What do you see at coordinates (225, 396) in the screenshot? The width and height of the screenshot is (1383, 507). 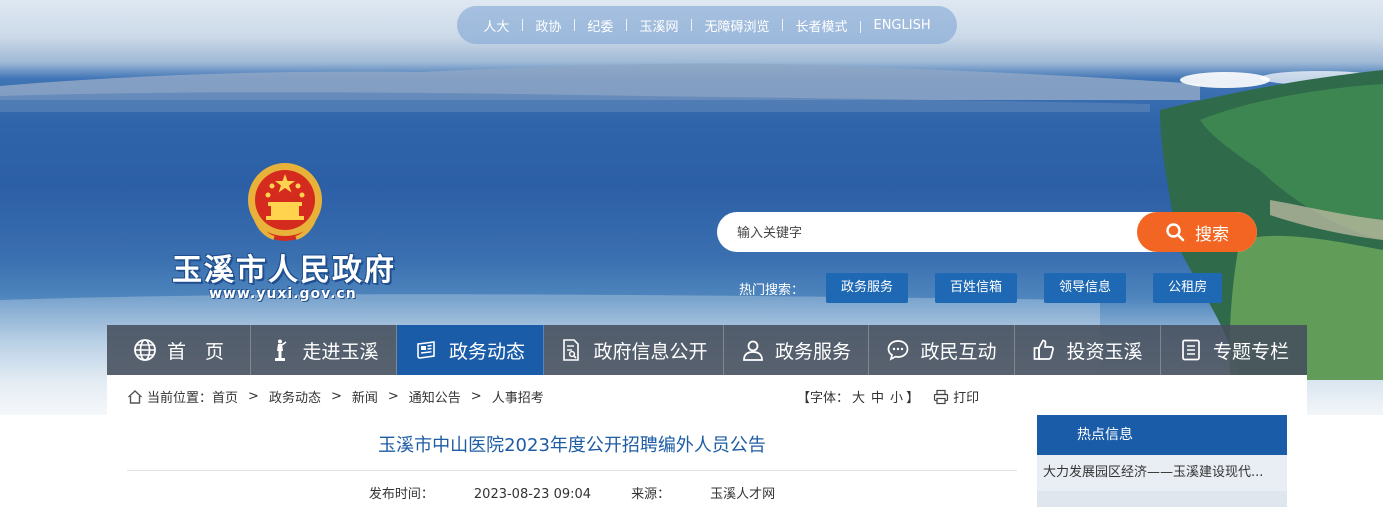 I see `breadcrumb-home: 首页` at bounding box center [225, 396].